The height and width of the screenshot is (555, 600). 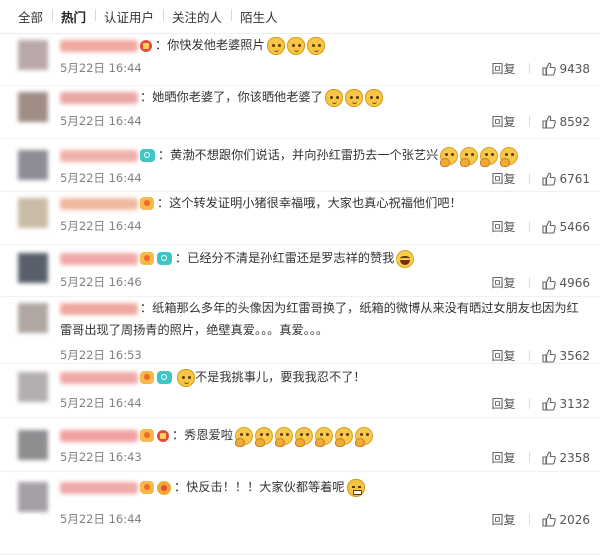 What do you see at coordinates (285, 258) in the screenshot?
I see `comment-text: ：已经分不清是孙红雷还是罗志祥的赞我` at bounding box center [285, 258].